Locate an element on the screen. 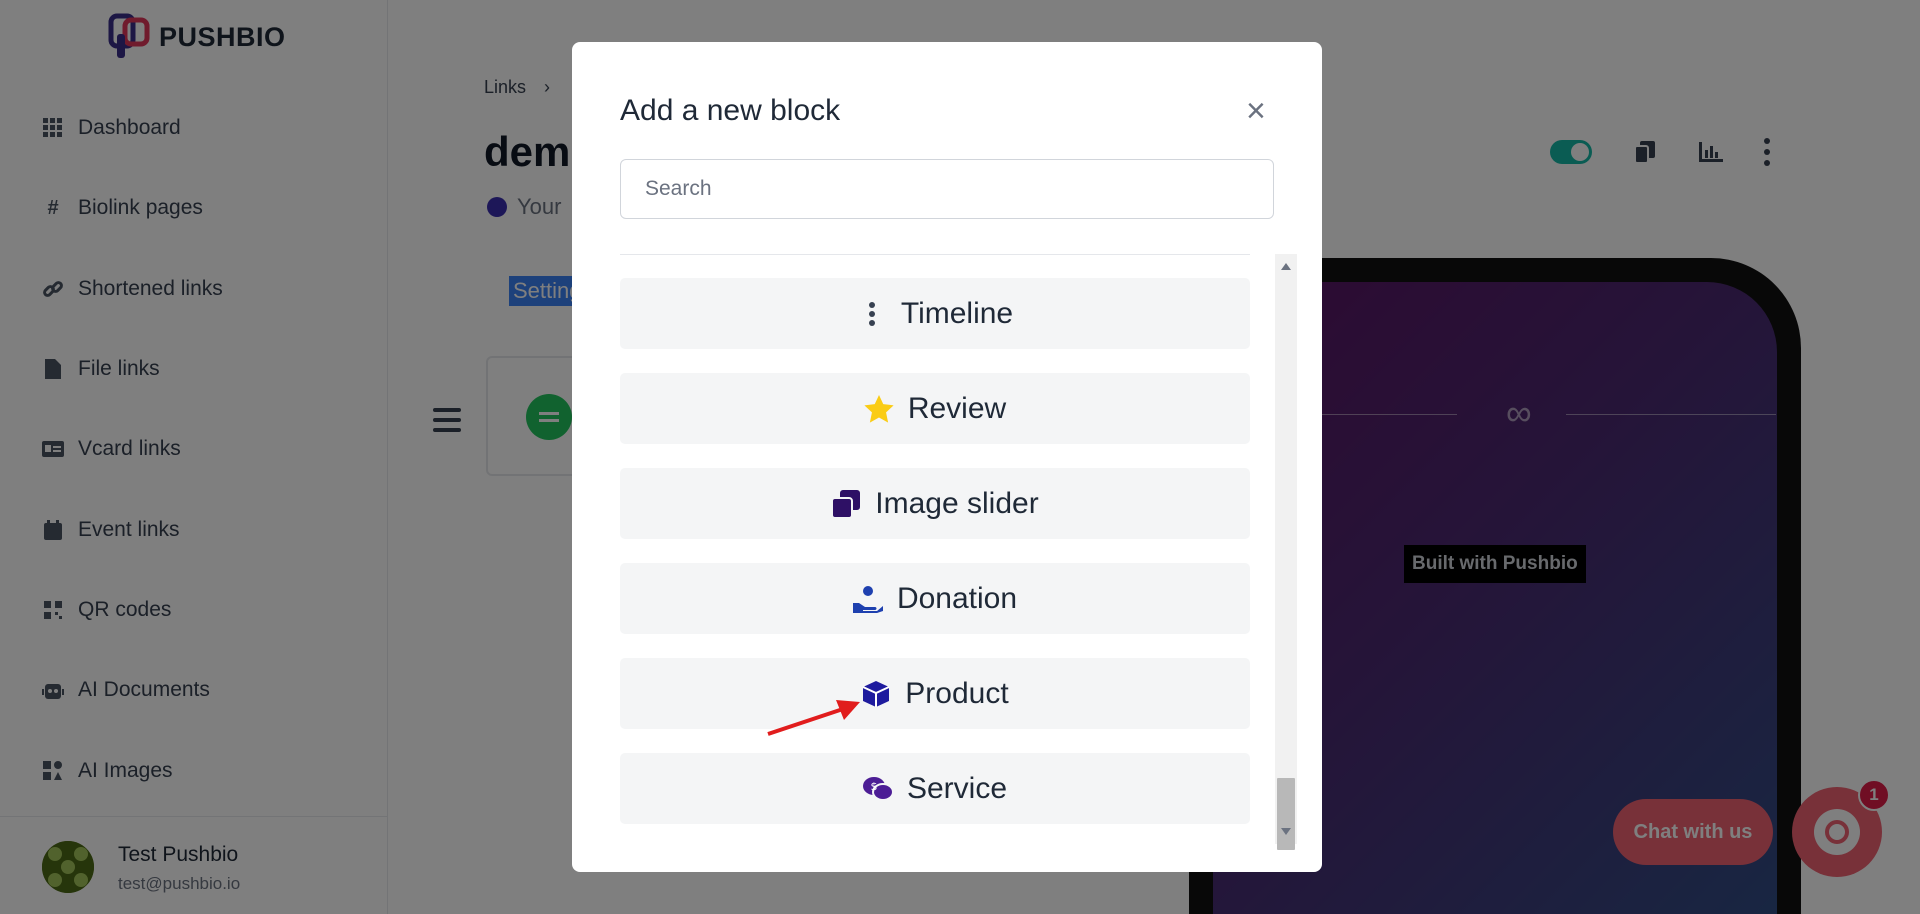 The image size is (1920, 914). block-option-label: Timeline is located at coordinates (957, 313).